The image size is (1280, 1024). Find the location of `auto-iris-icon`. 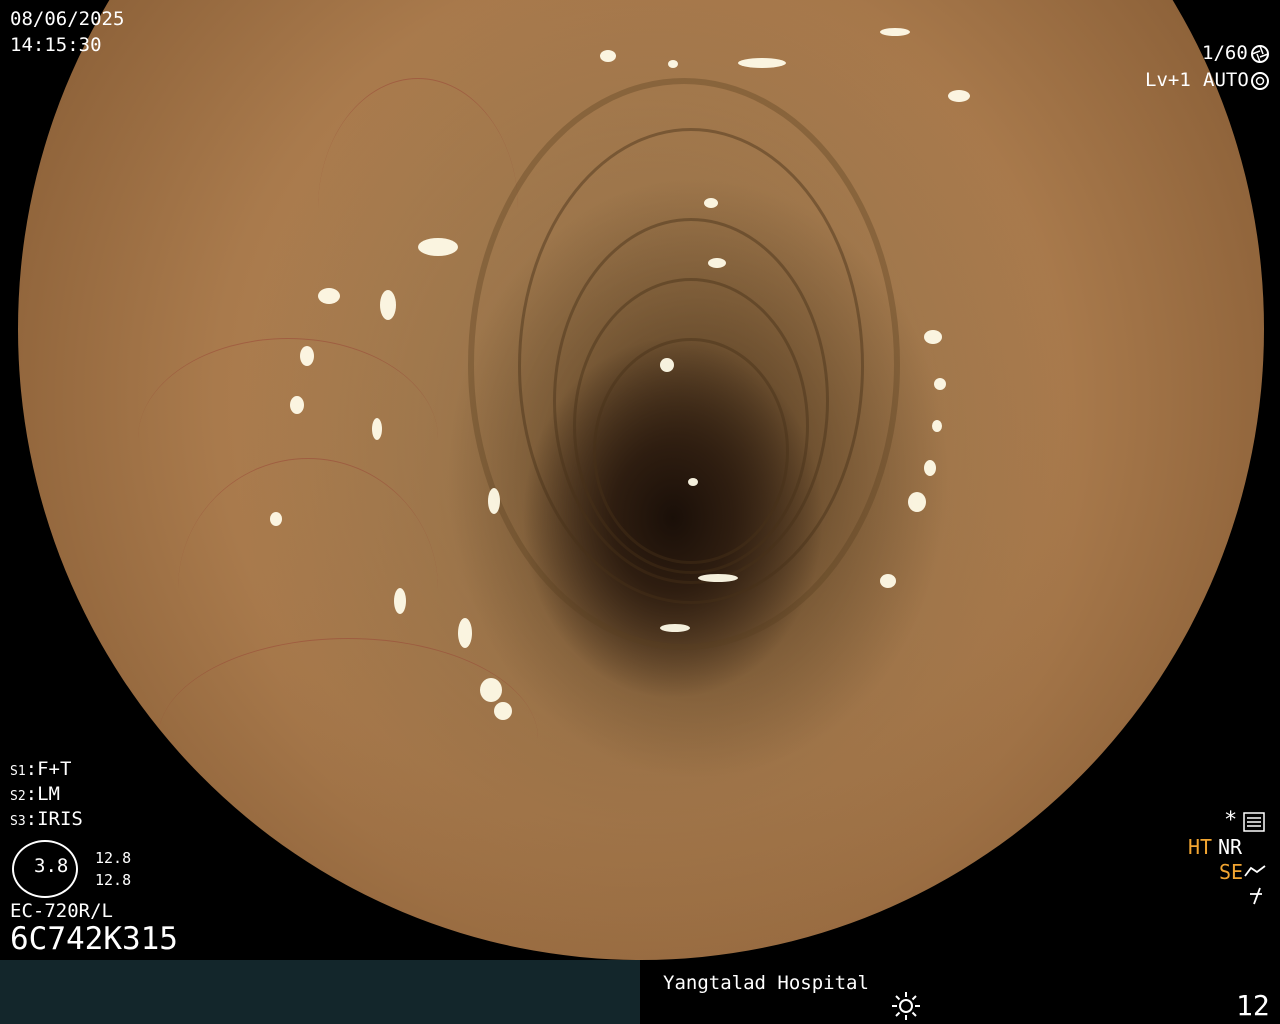

auto-iris-icon is located at coordinates (1260, 81).